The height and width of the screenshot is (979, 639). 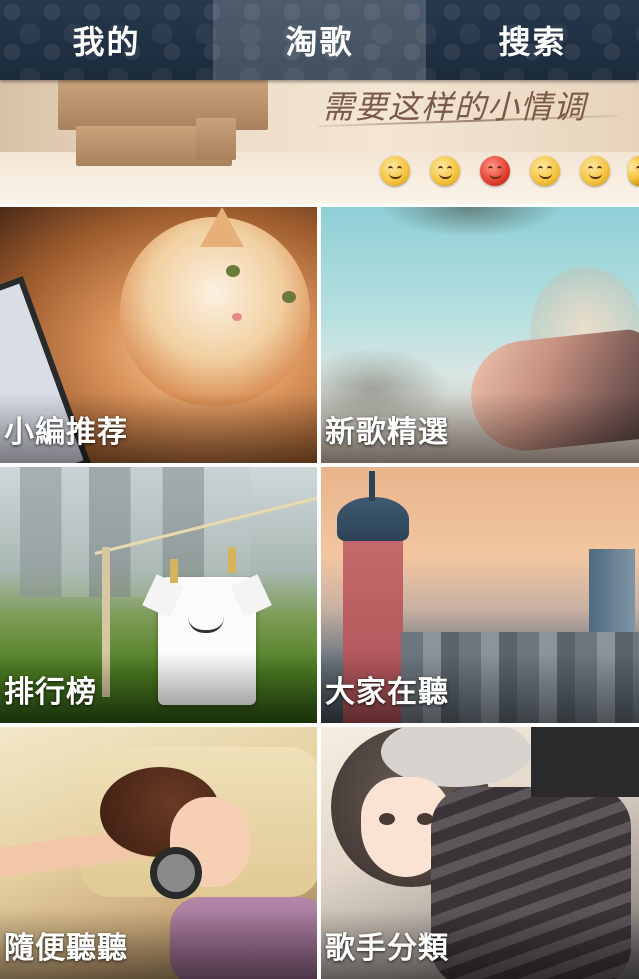 I want to click on tile-label-rankings: 排行榜, so click(x=50, y=692).